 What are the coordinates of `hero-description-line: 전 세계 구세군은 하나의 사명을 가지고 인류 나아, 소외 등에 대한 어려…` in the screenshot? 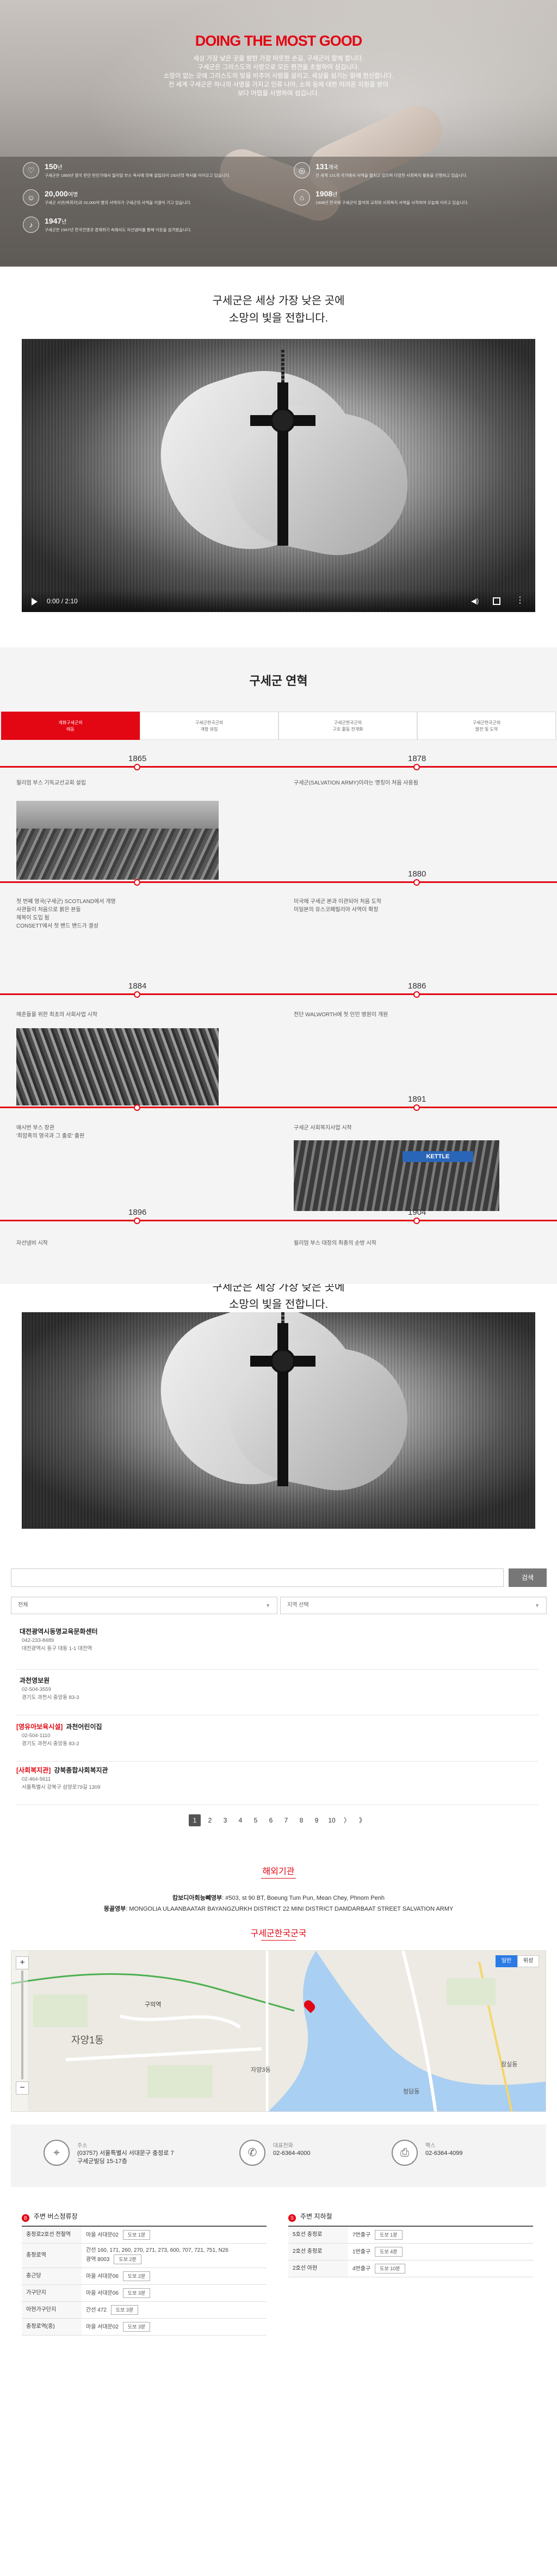 It's located at (278, 85).